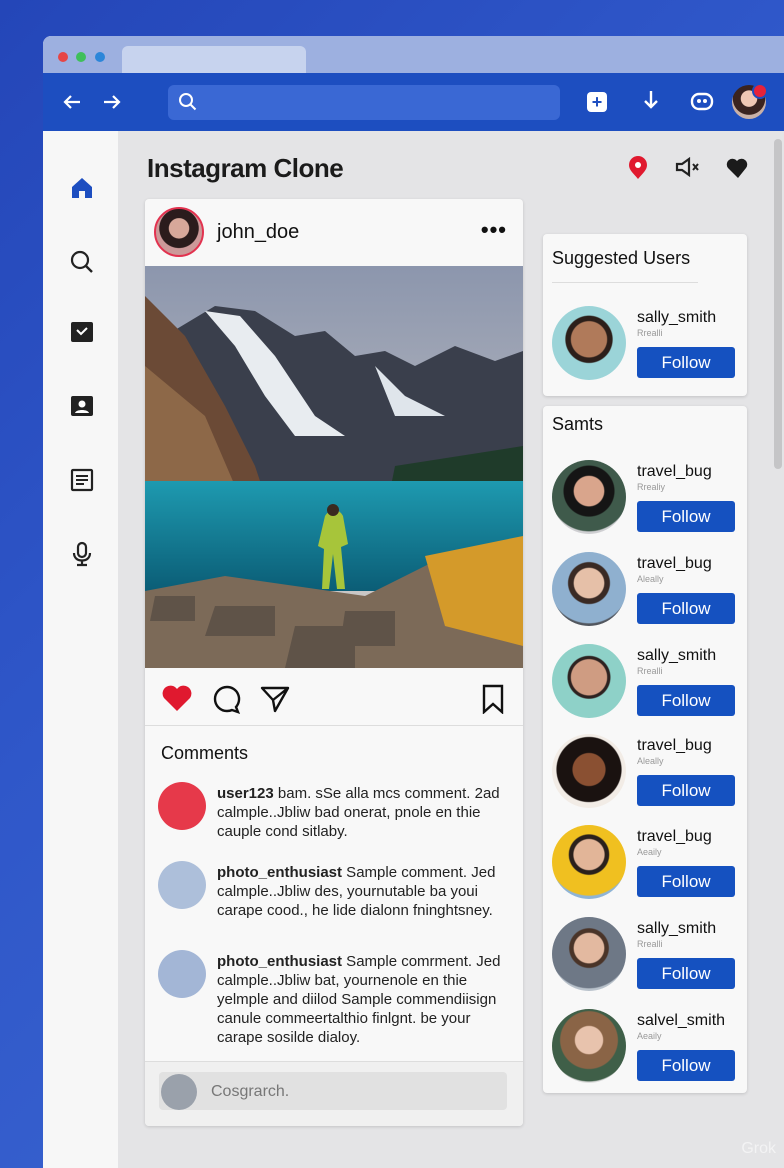 The image size is (784, 1168). What do you see at coordinates (80, 649) in the screenshot?
I see `sidebar` at bounding box center [80, 649].